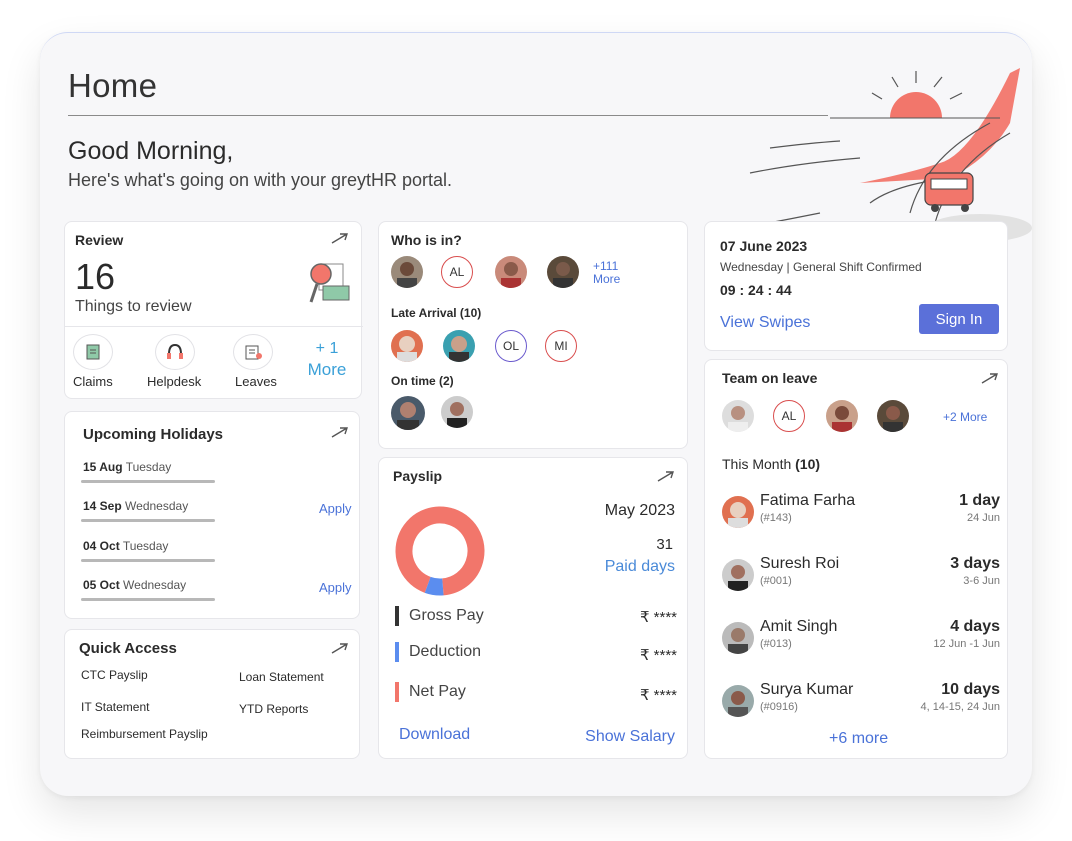 This screenshot has width=1072, height=841. What do you see at coordinates (397, 652) in the screenshot?
I see `deduction-marker` at bounding box center [397, 652].